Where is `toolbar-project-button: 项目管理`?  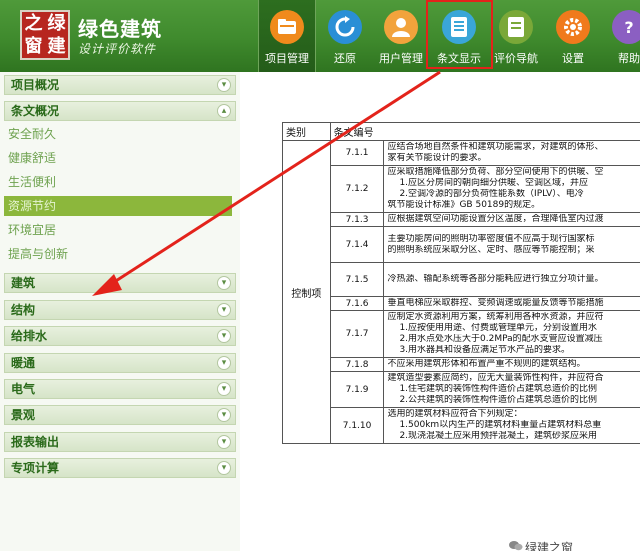 toolbar-project-button: 项目管理 is located at coordinates (287, 36).